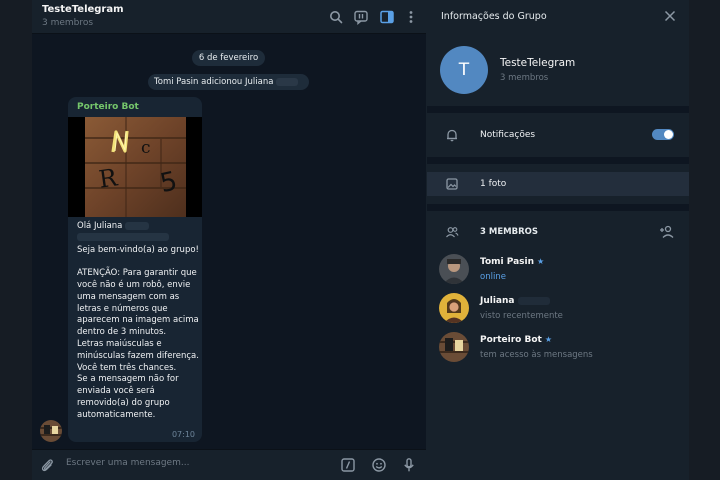  Describe the element at coordinates (47, 465) in the screenshot. I see `attach-icon` at that location.